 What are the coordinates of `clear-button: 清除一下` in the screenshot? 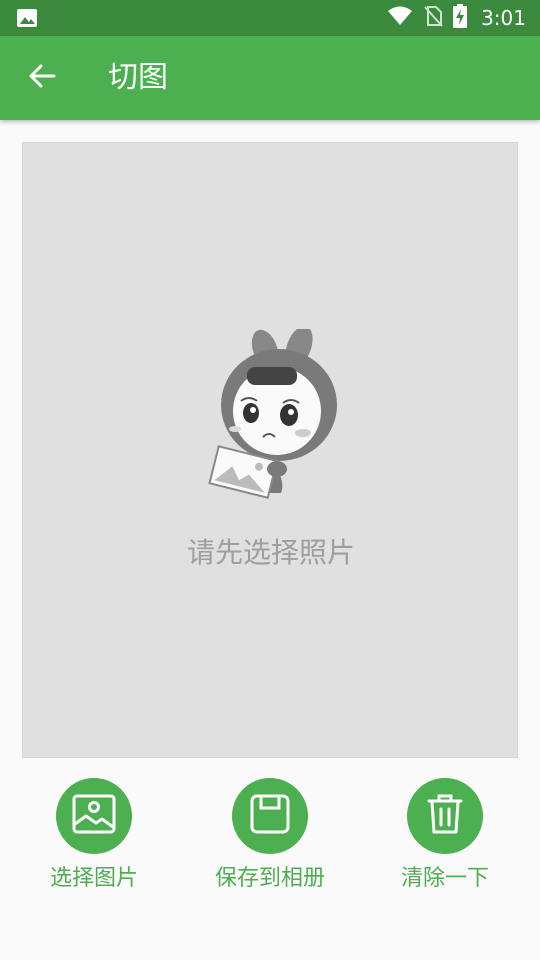 It's located at (445, 835).